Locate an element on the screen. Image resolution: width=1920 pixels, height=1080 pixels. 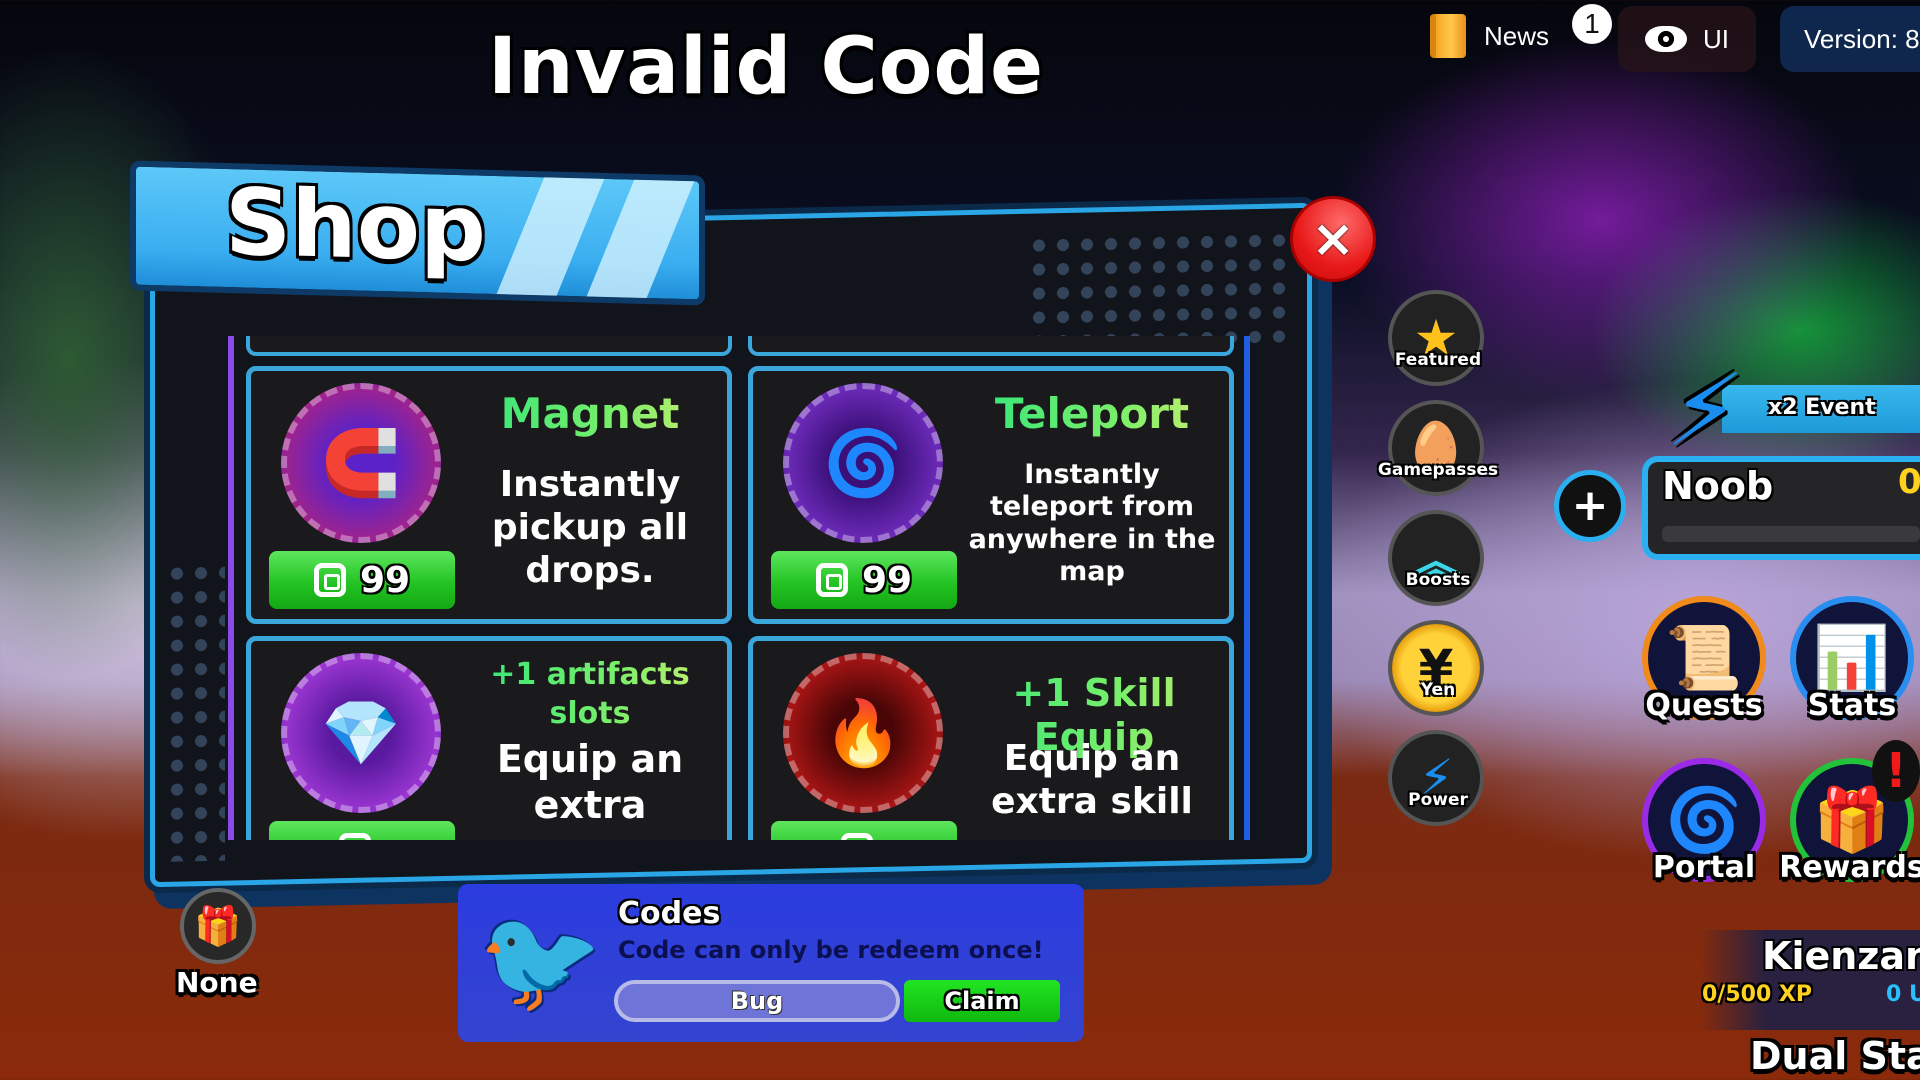
fire-icon: 🔥 is located at coordinates (863, 733).